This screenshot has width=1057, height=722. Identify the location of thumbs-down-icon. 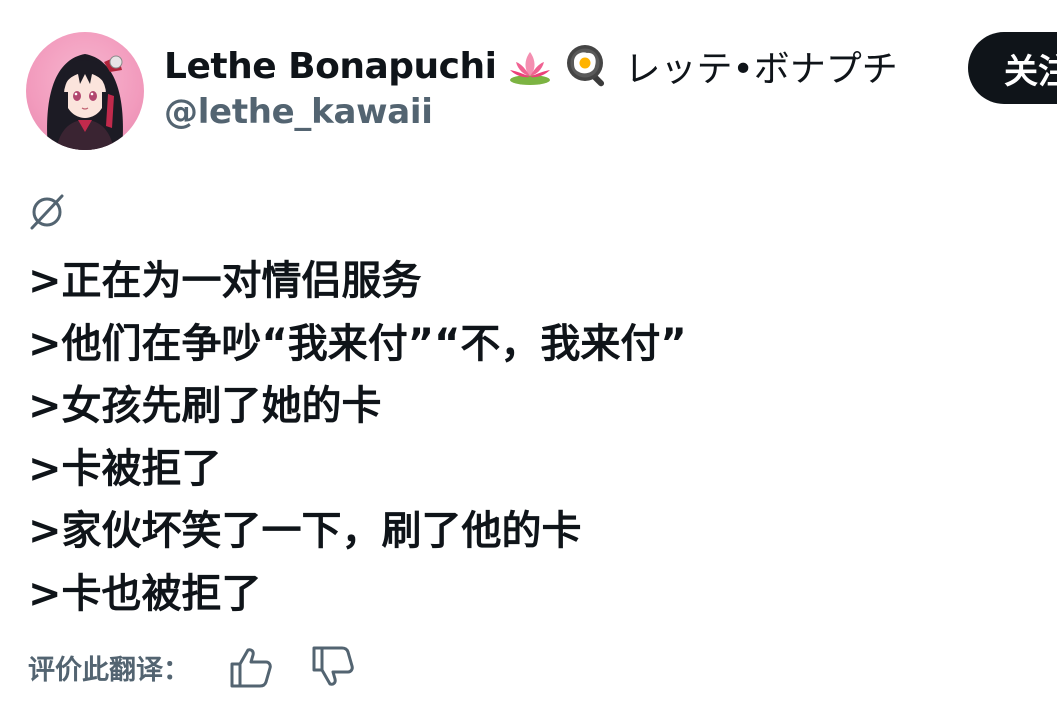
(333, 667).